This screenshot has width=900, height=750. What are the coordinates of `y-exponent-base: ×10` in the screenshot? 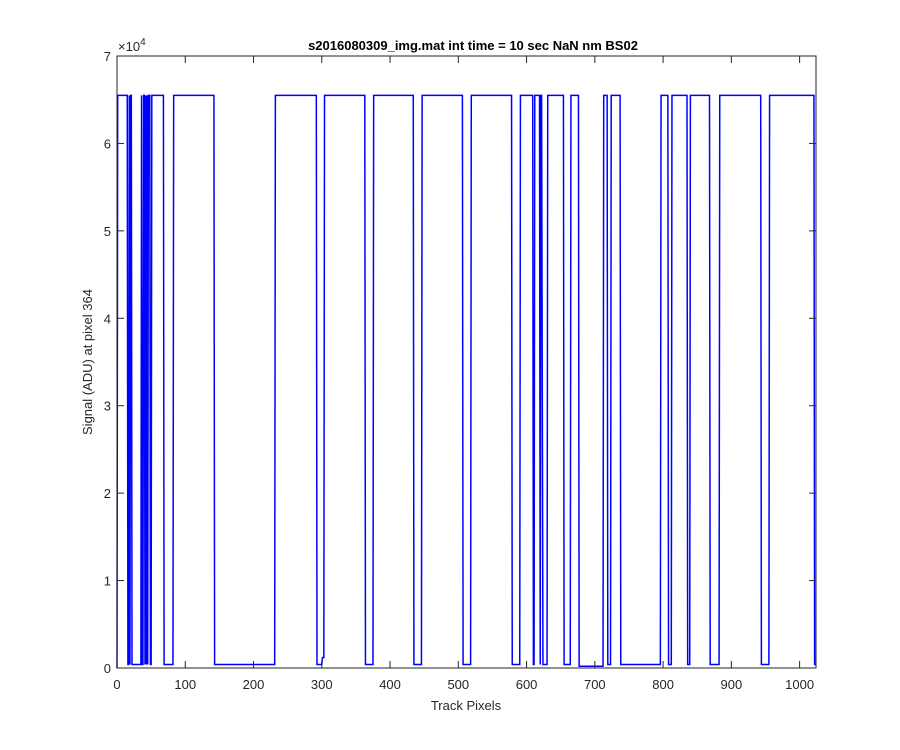 It's located at (129, 46).